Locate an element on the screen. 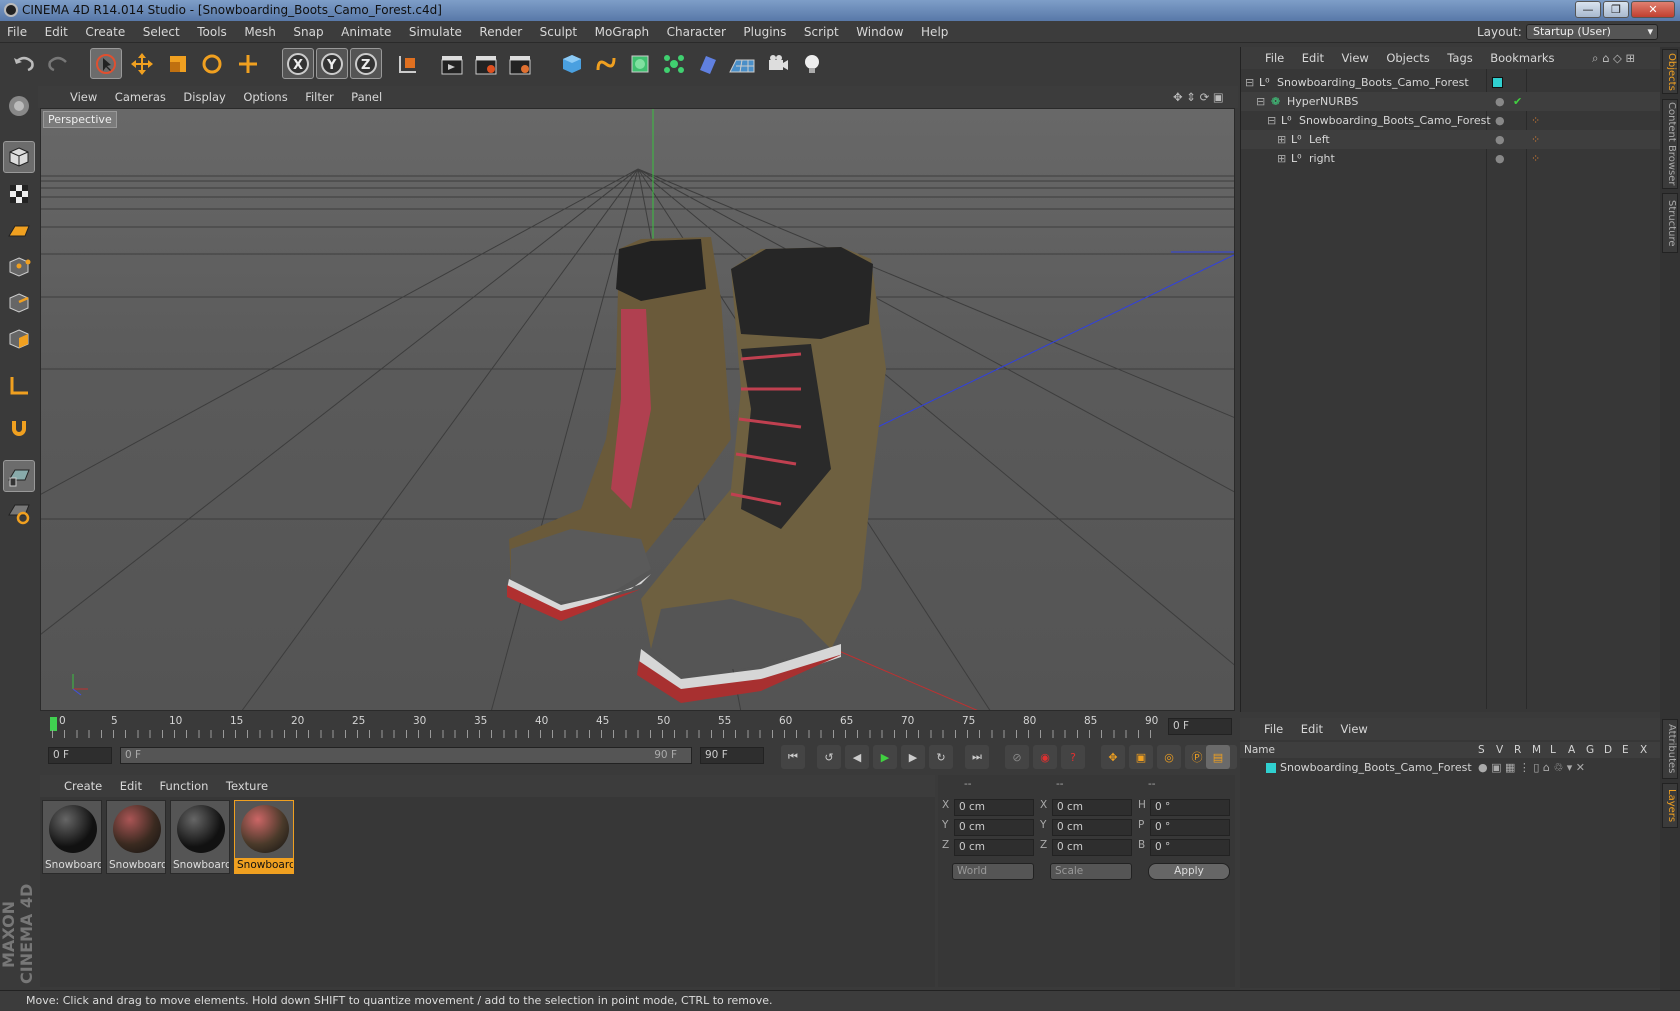  search-icon: ⌕ ⌂ ◇ ⊞ is located at coordinates (1613, 58).